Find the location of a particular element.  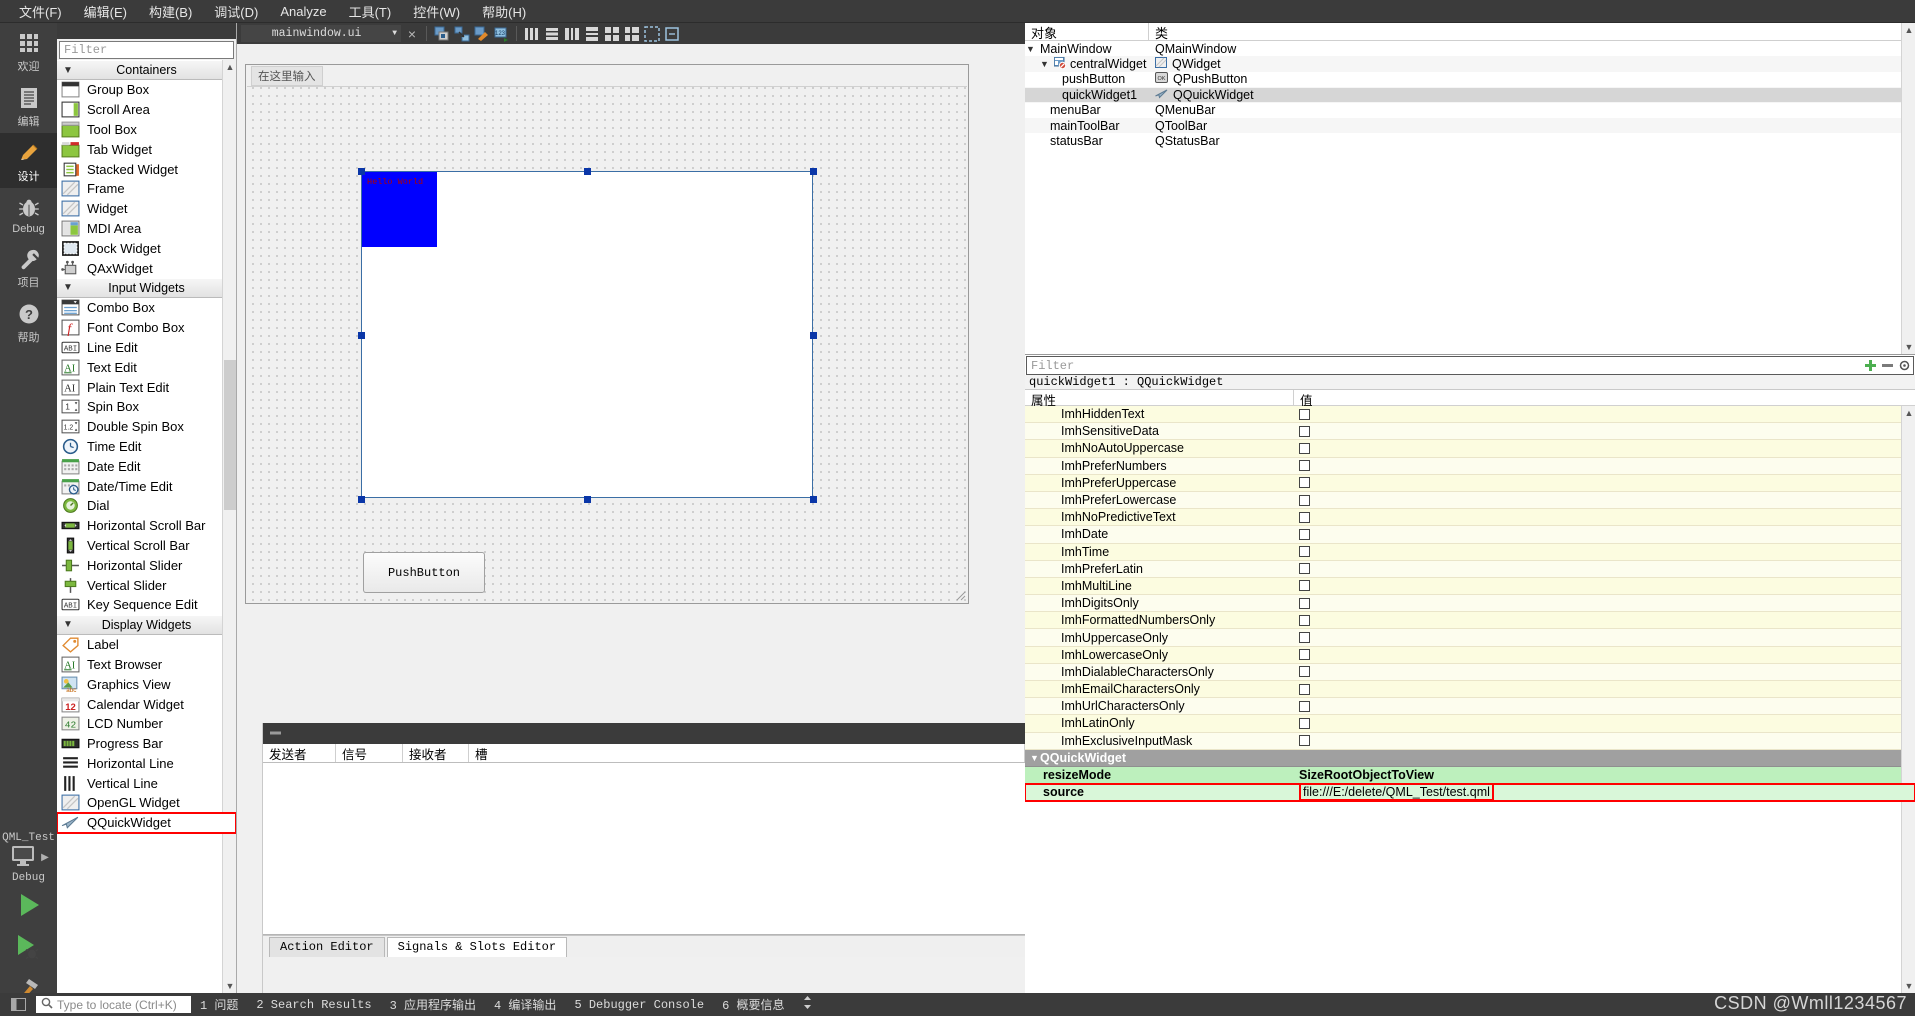

widget-item-label: Label is located at coordinates (146, 645).